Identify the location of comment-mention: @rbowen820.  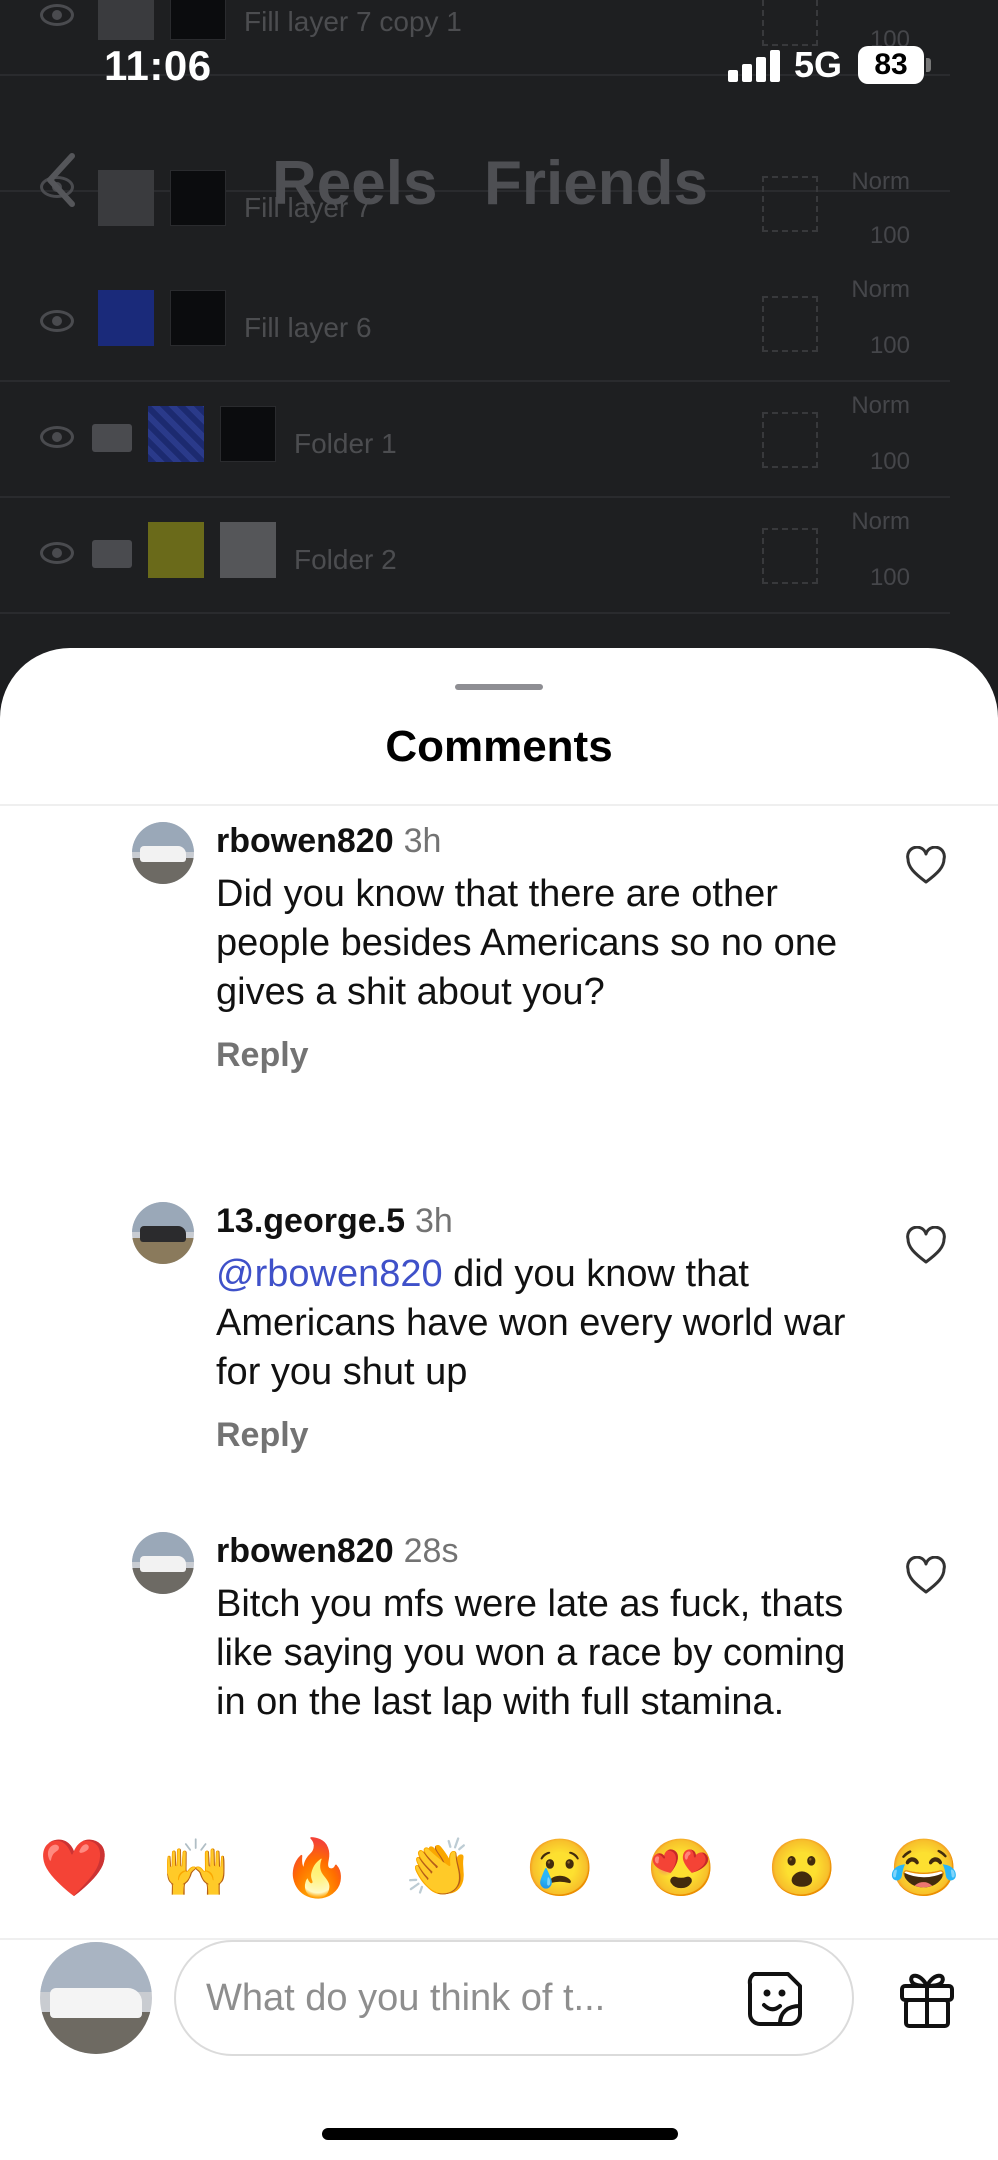
(329, 1274).